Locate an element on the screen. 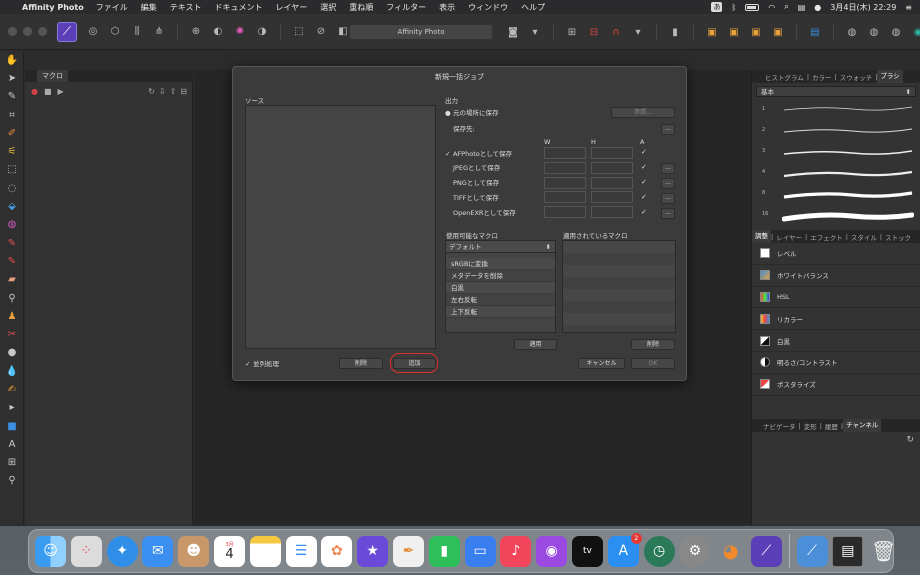  pages-icon: ✒ is located at coordinates (408, 551).